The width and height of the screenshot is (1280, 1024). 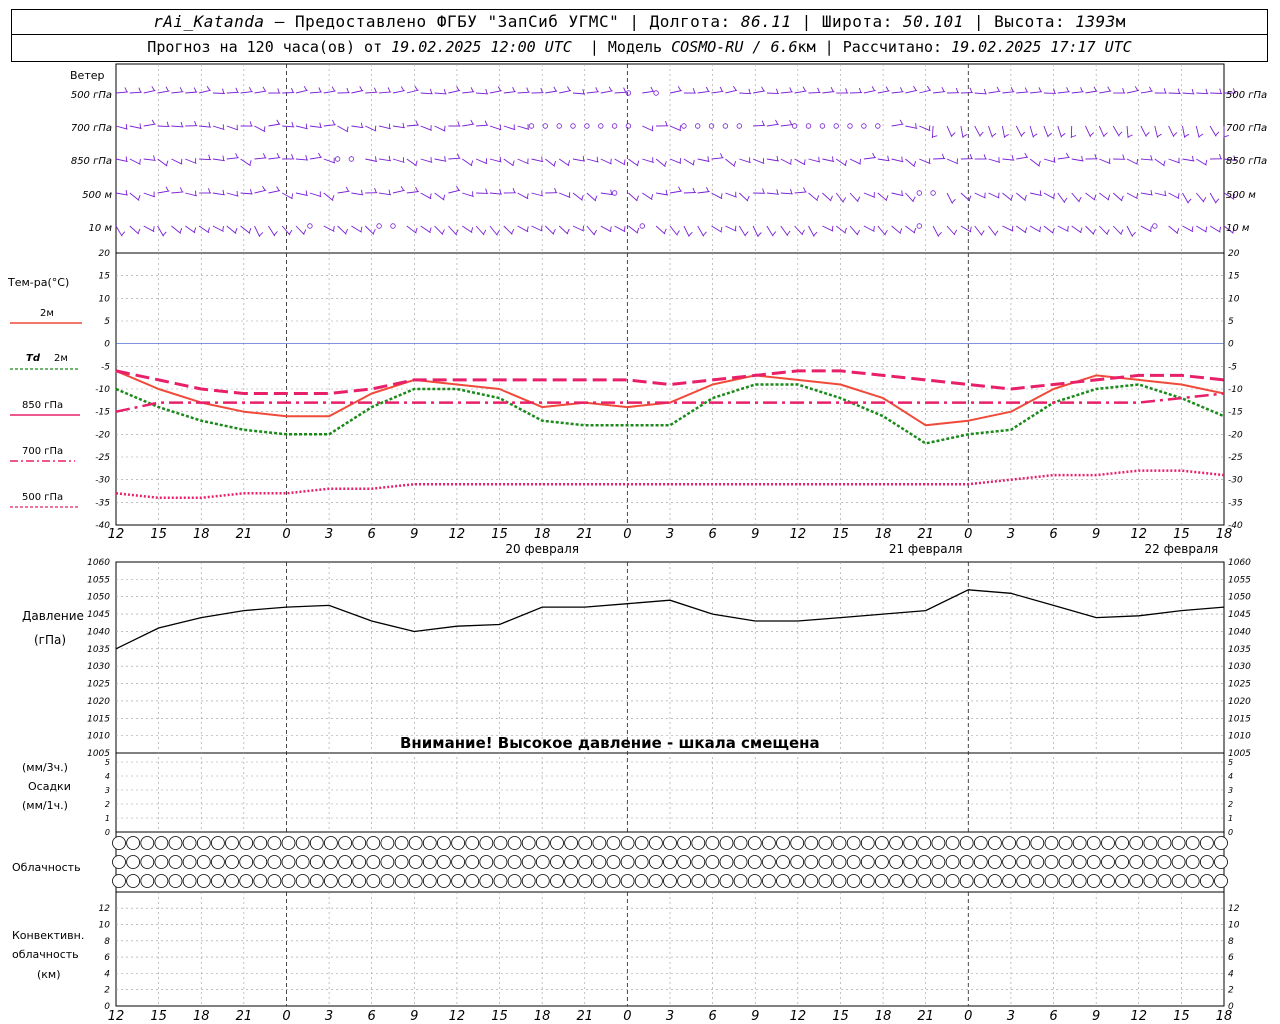 I want to click on x-tick-label: 12, so click(x=116, y=534).